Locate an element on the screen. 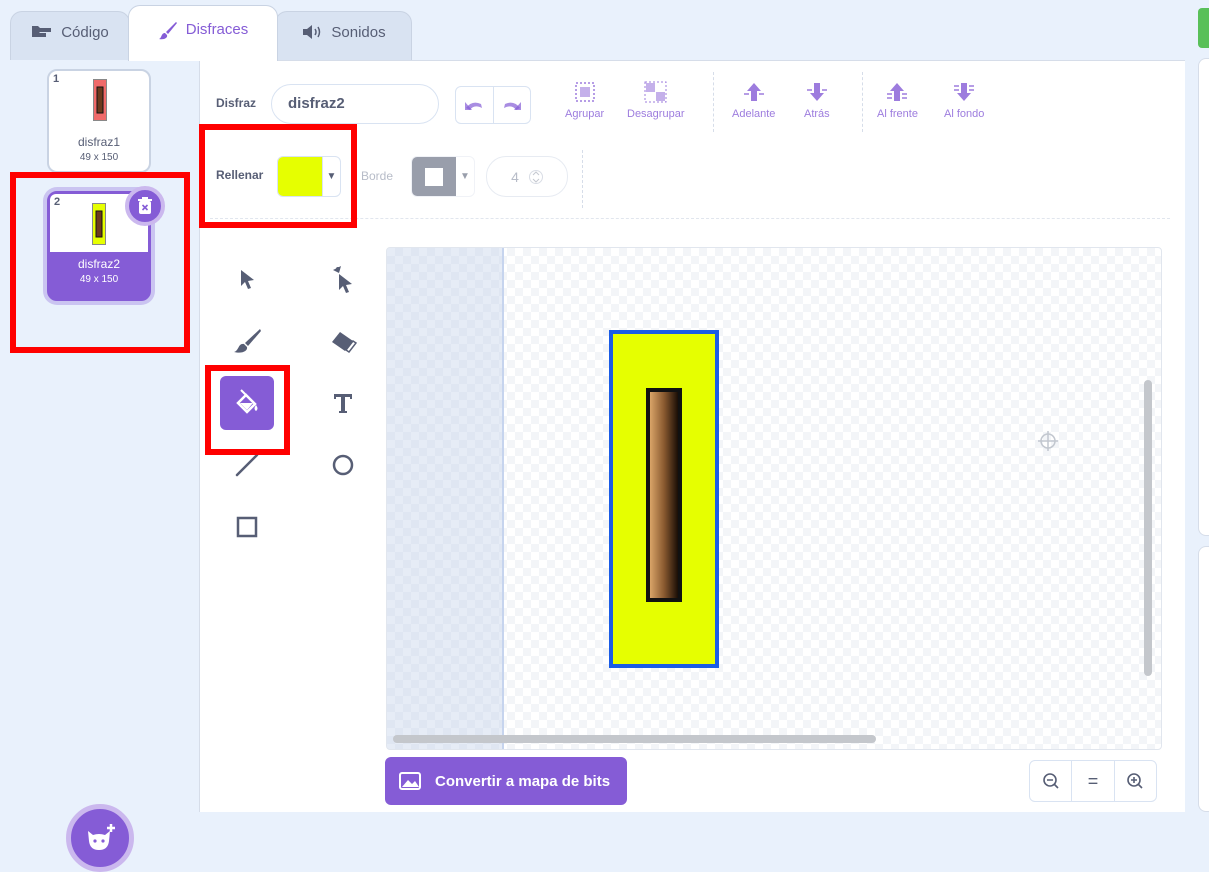 This screenshot has height=872, width=1209. backward-button: Atrás is located at coordinates (817, 100).